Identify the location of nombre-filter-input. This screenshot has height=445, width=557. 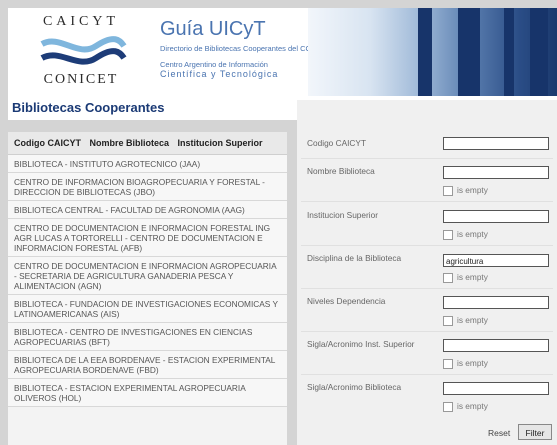
(496, 172).